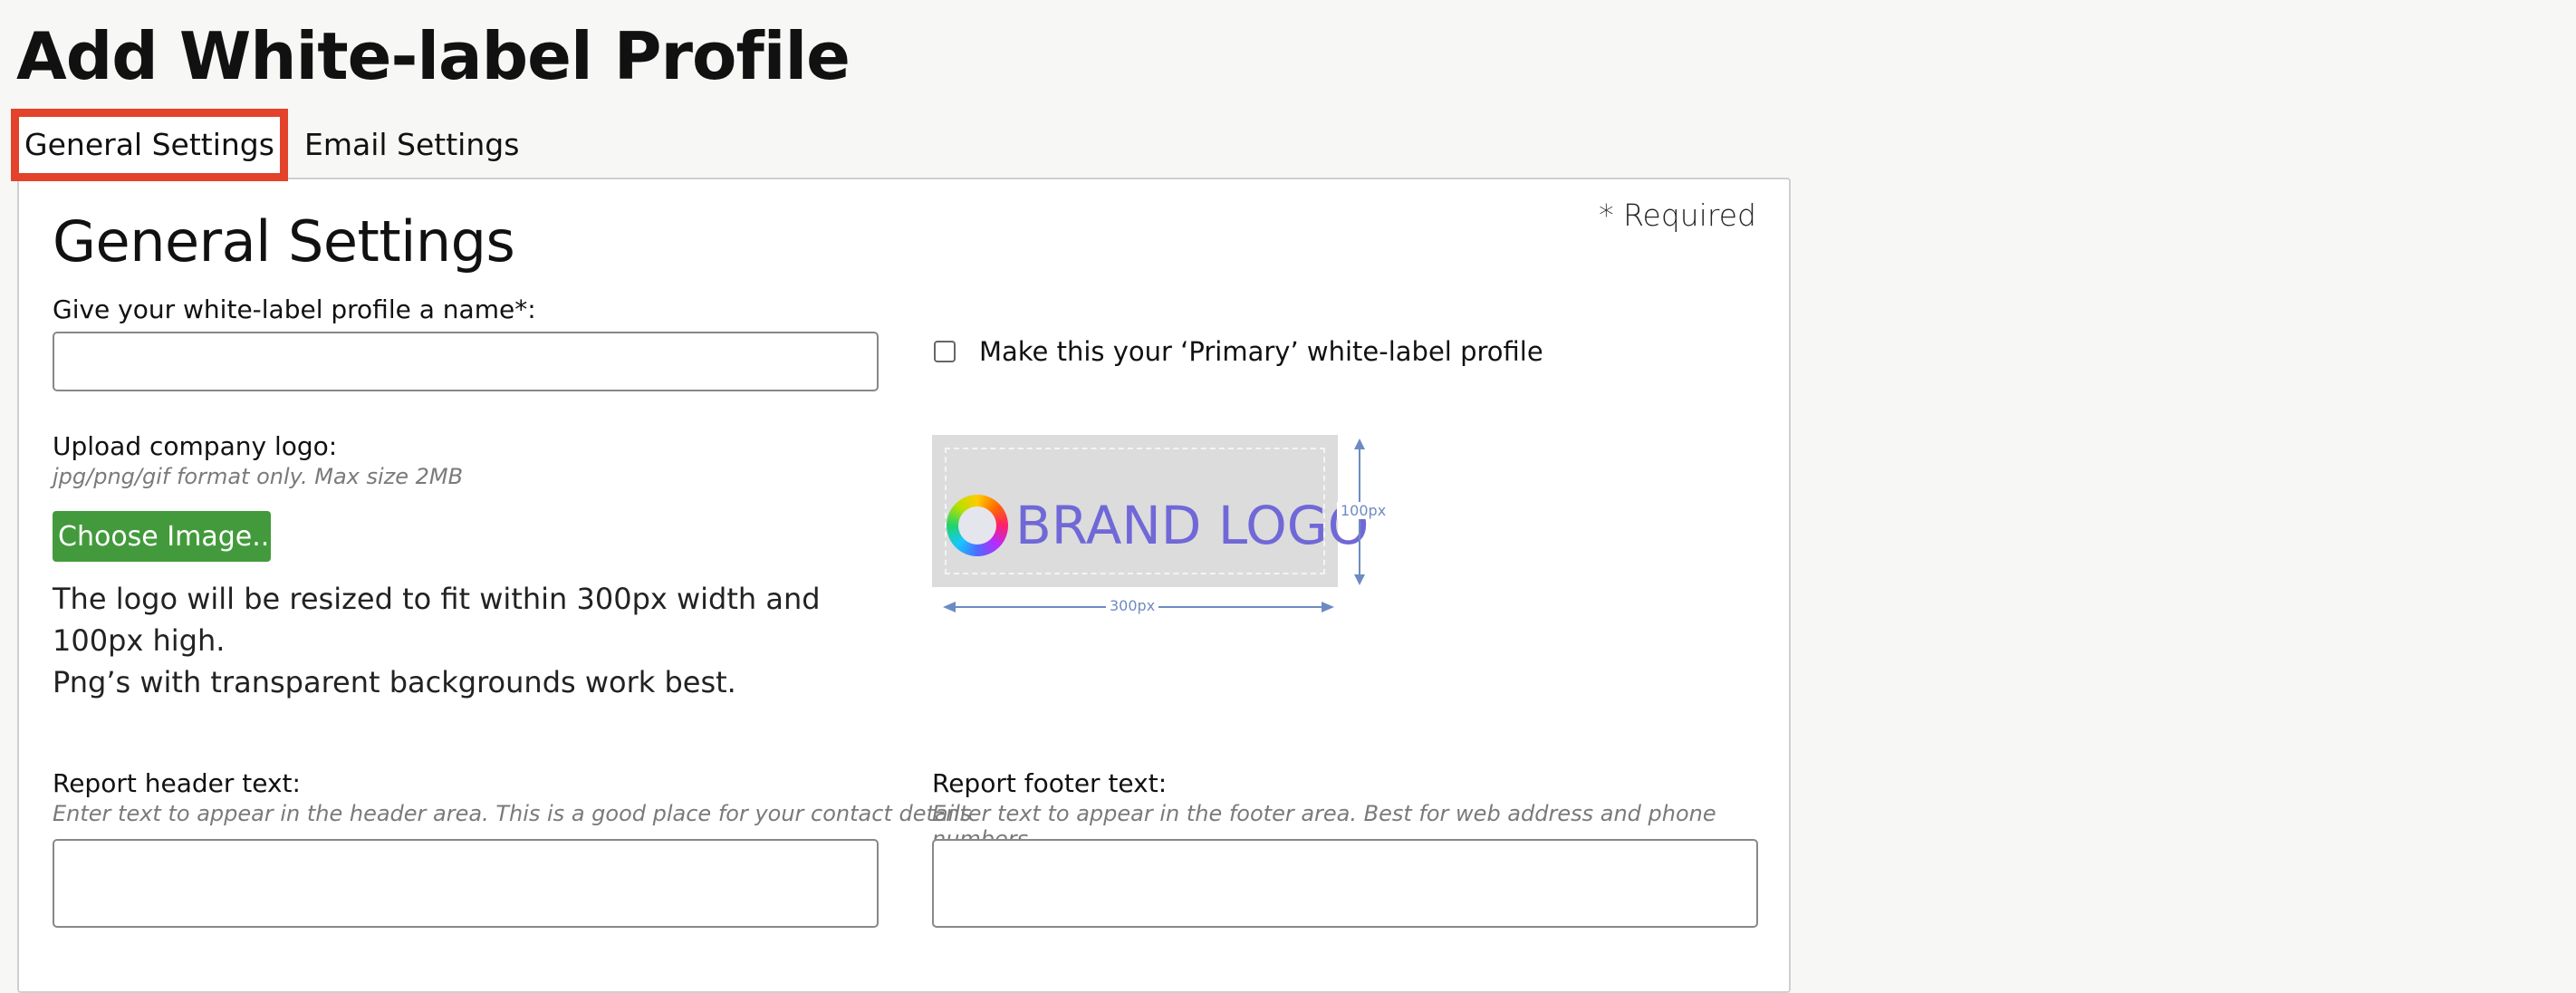 The height and width of the screenshot is (993, 2576). I want to click on tab-general-settings: General Settings, so click(149, 145).